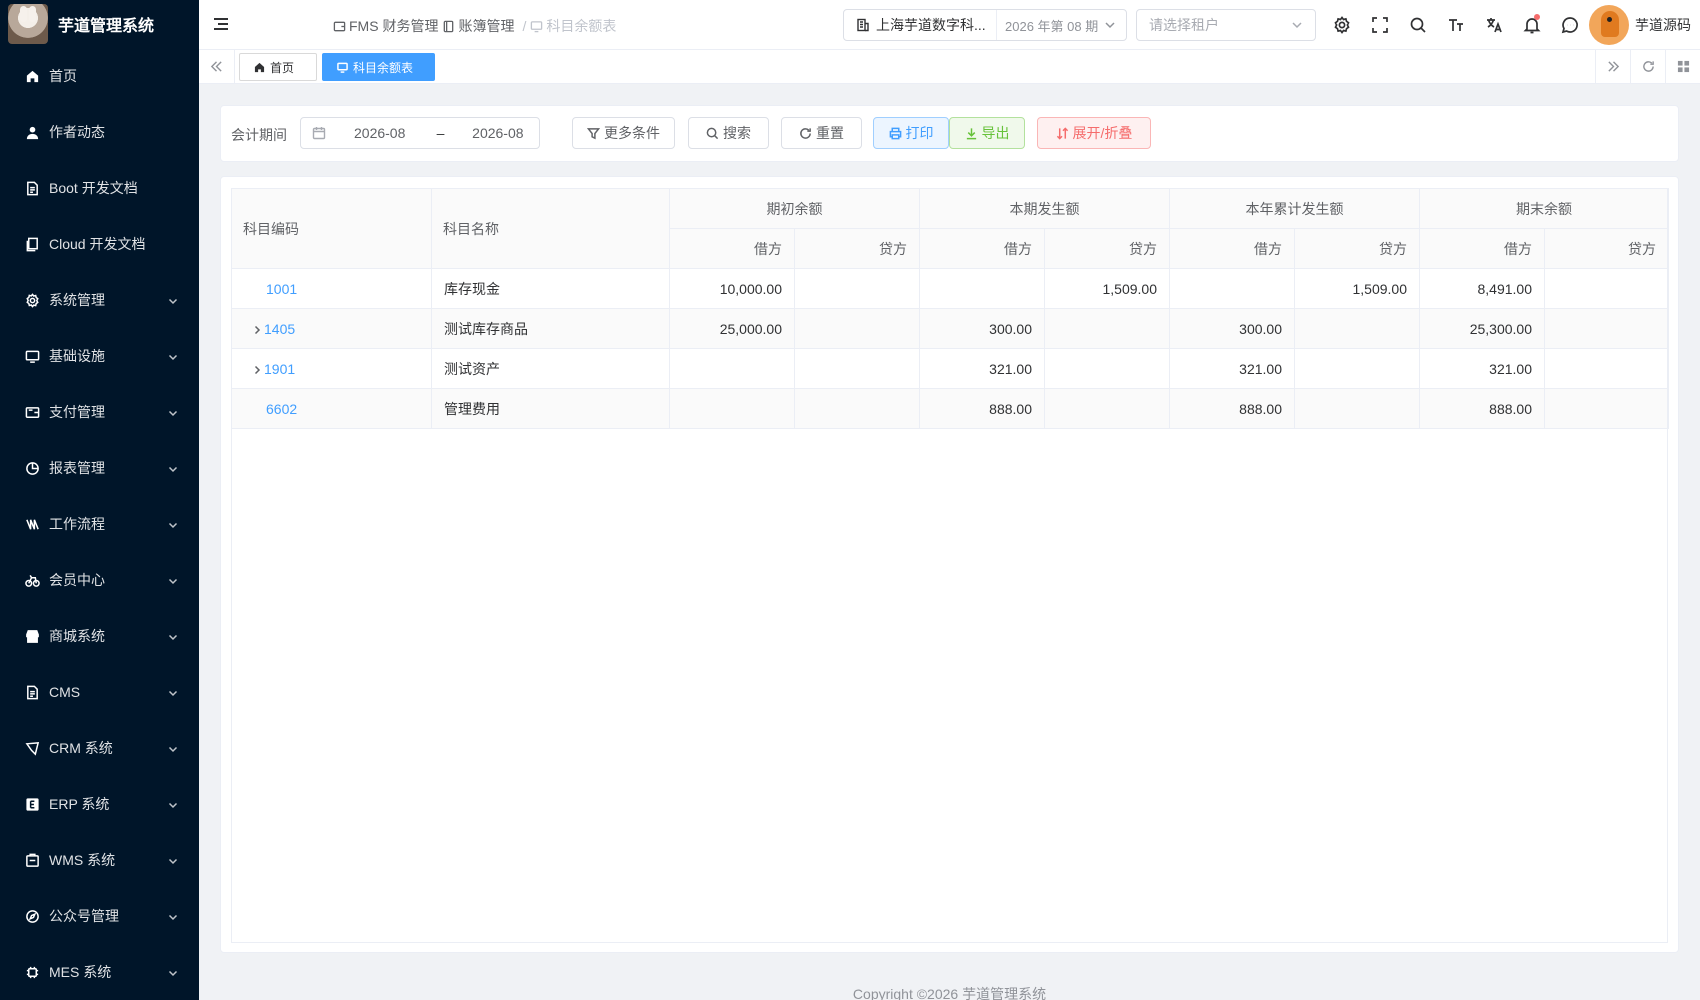  Describe the element at coordinates (99, 188) in the screenshot. I see `sidebar-item: Boot 开发文档` at that location.